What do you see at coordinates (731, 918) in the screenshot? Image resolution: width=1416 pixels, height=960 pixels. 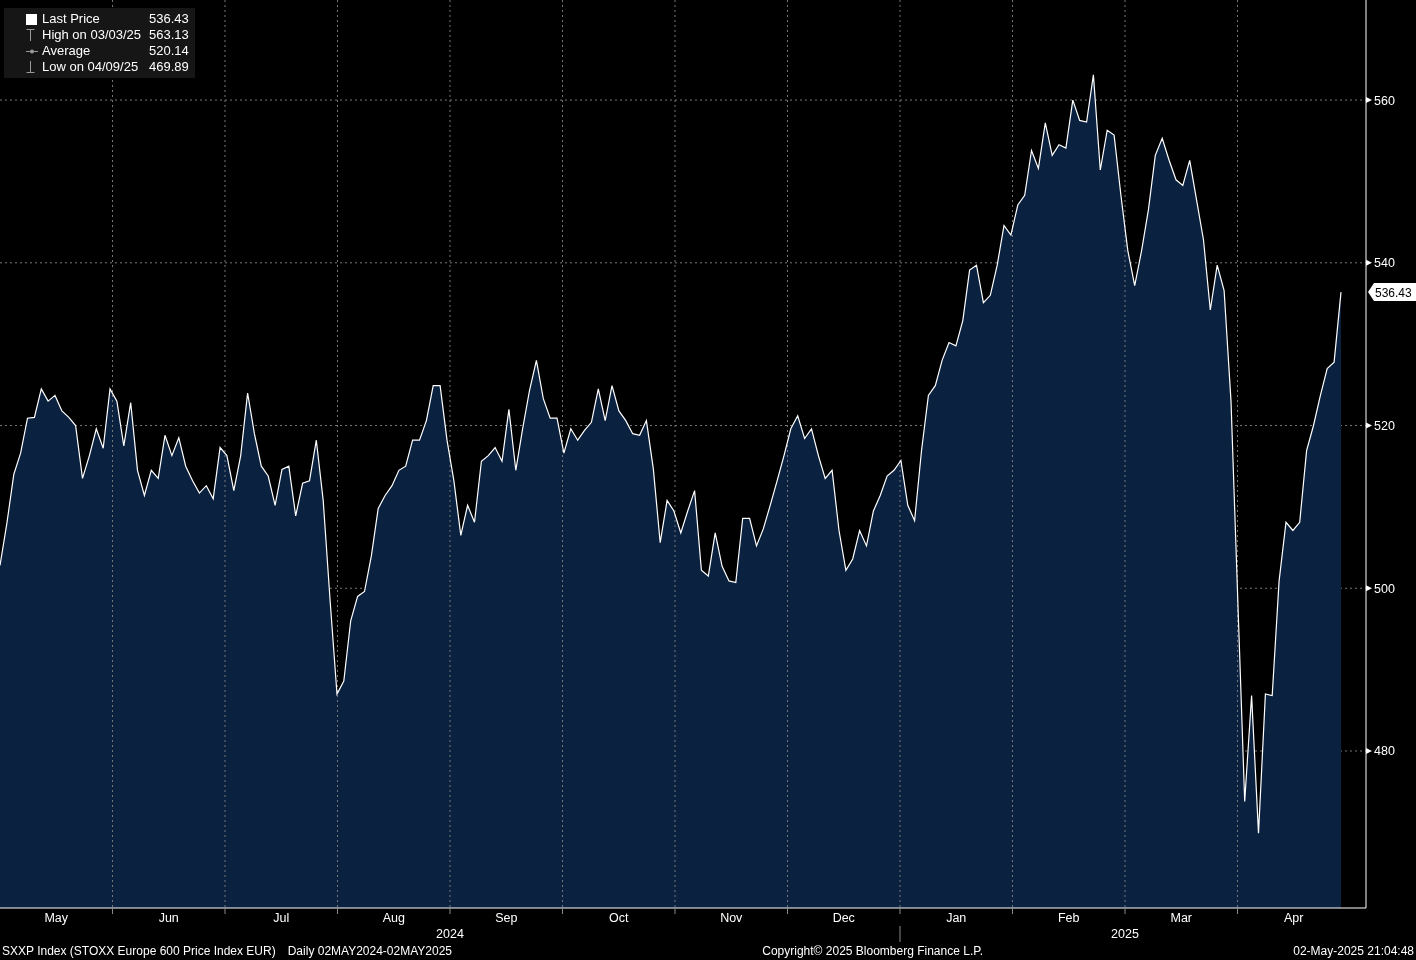 I see `x-axis-label: Nov` at bounding box center [731, 918].